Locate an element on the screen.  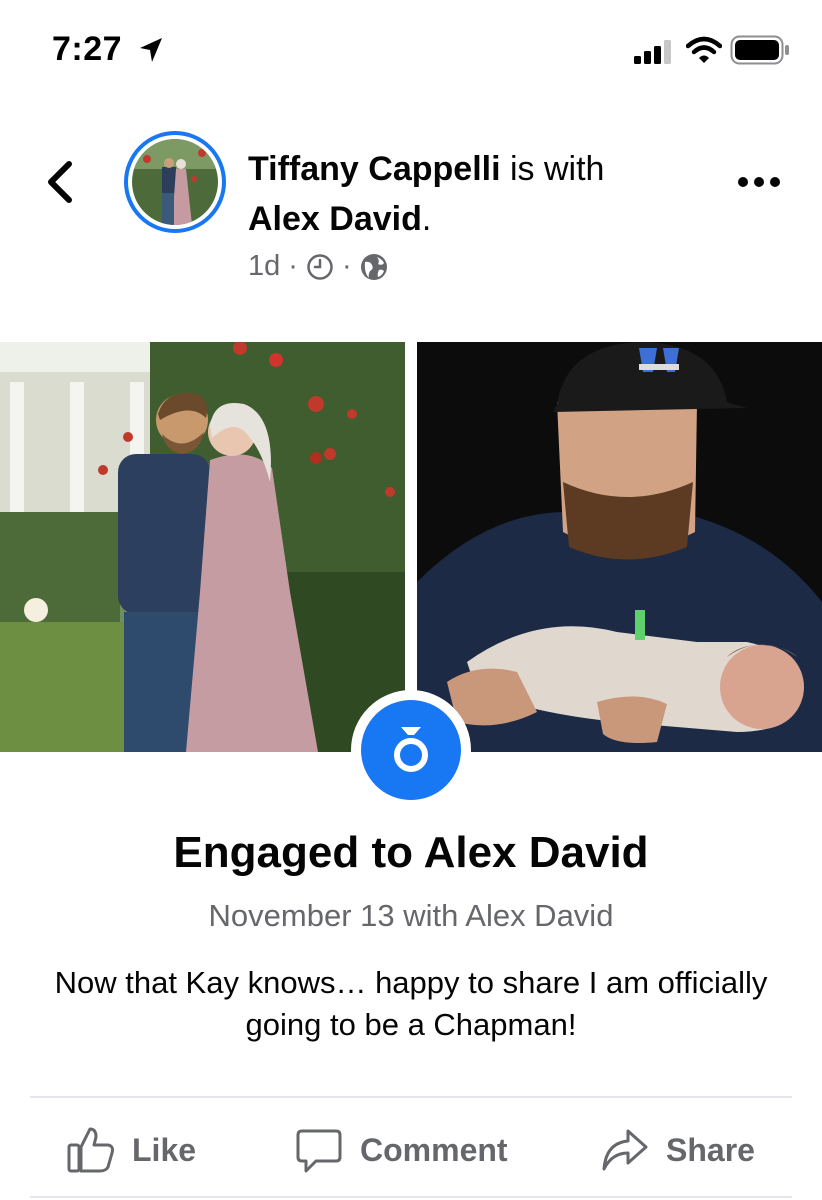
more-dots-icon is located at coordinates (743, 182).